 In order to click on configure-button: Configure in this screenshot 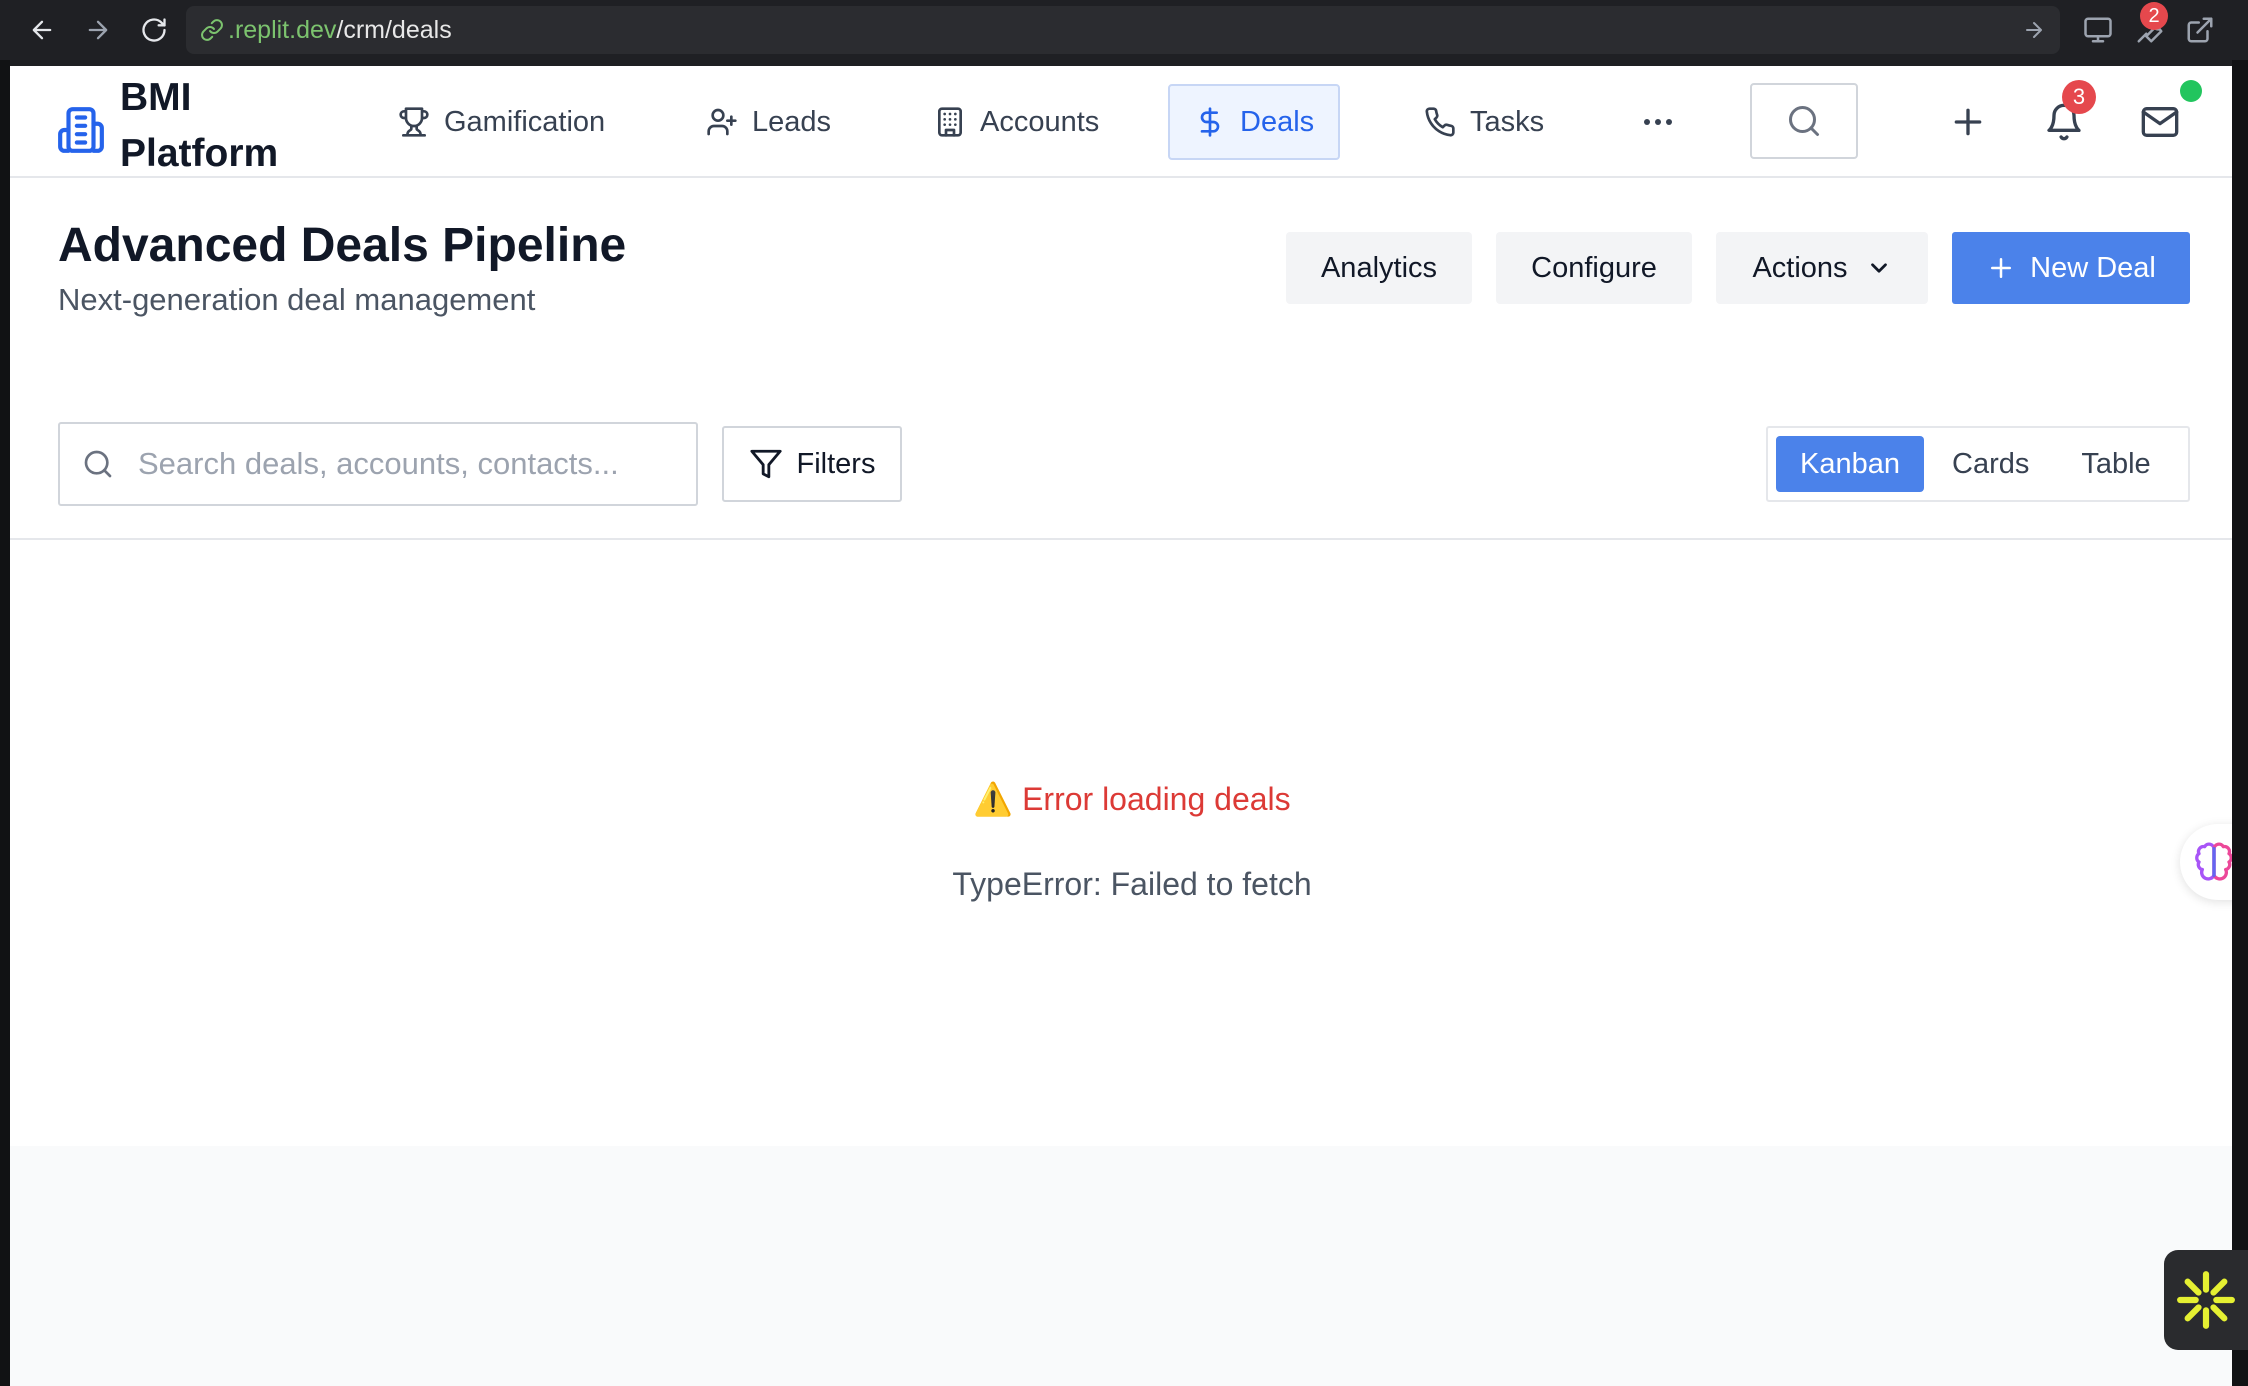, I will do `click(1594, 268)`.